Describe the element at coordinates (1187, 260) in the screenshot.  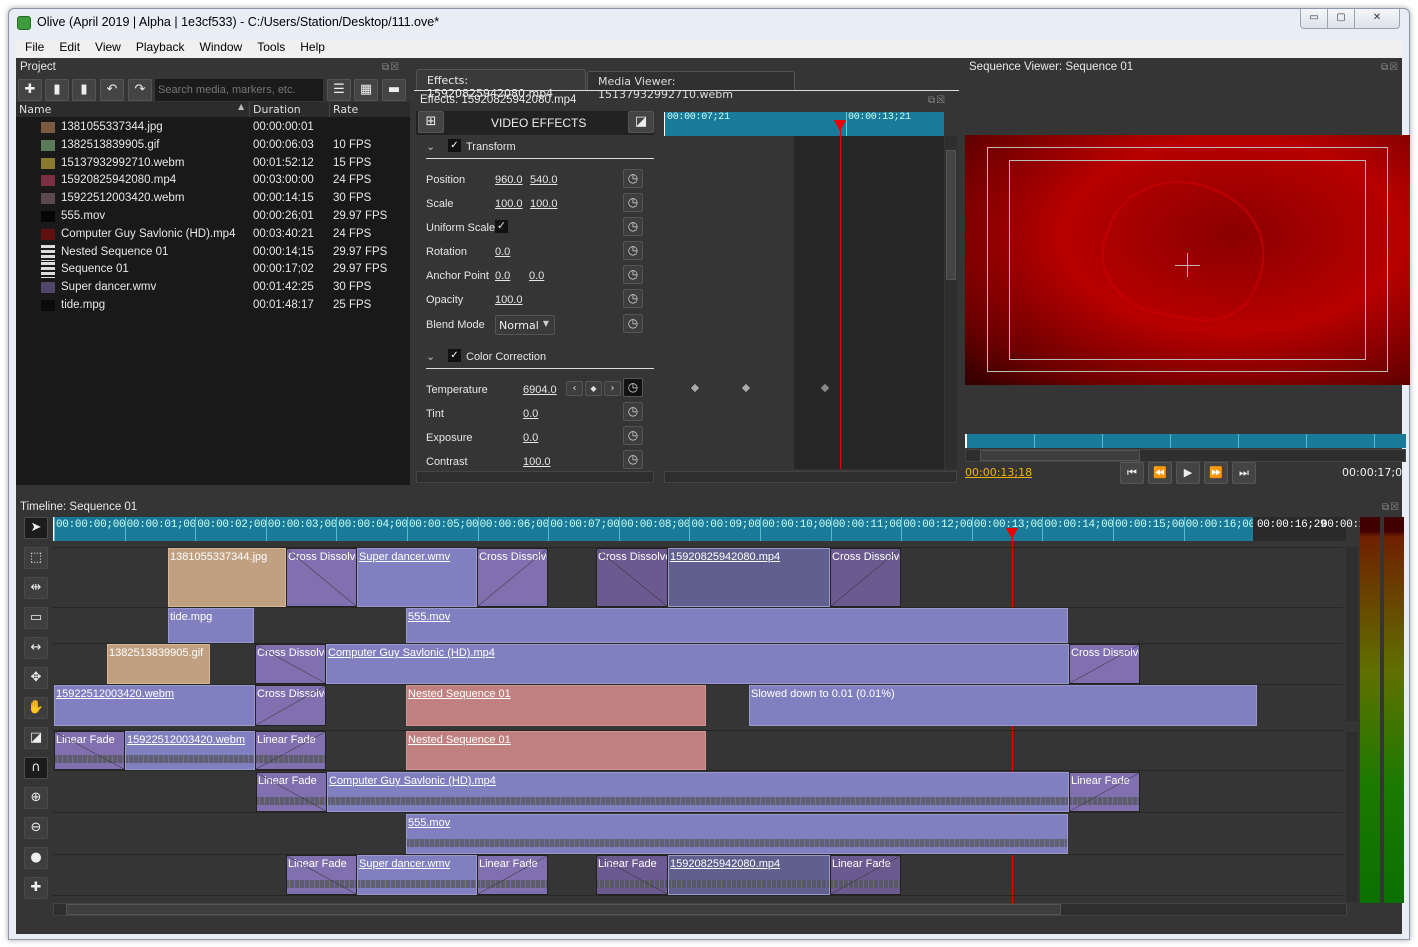
I see `video-preview` at that location.